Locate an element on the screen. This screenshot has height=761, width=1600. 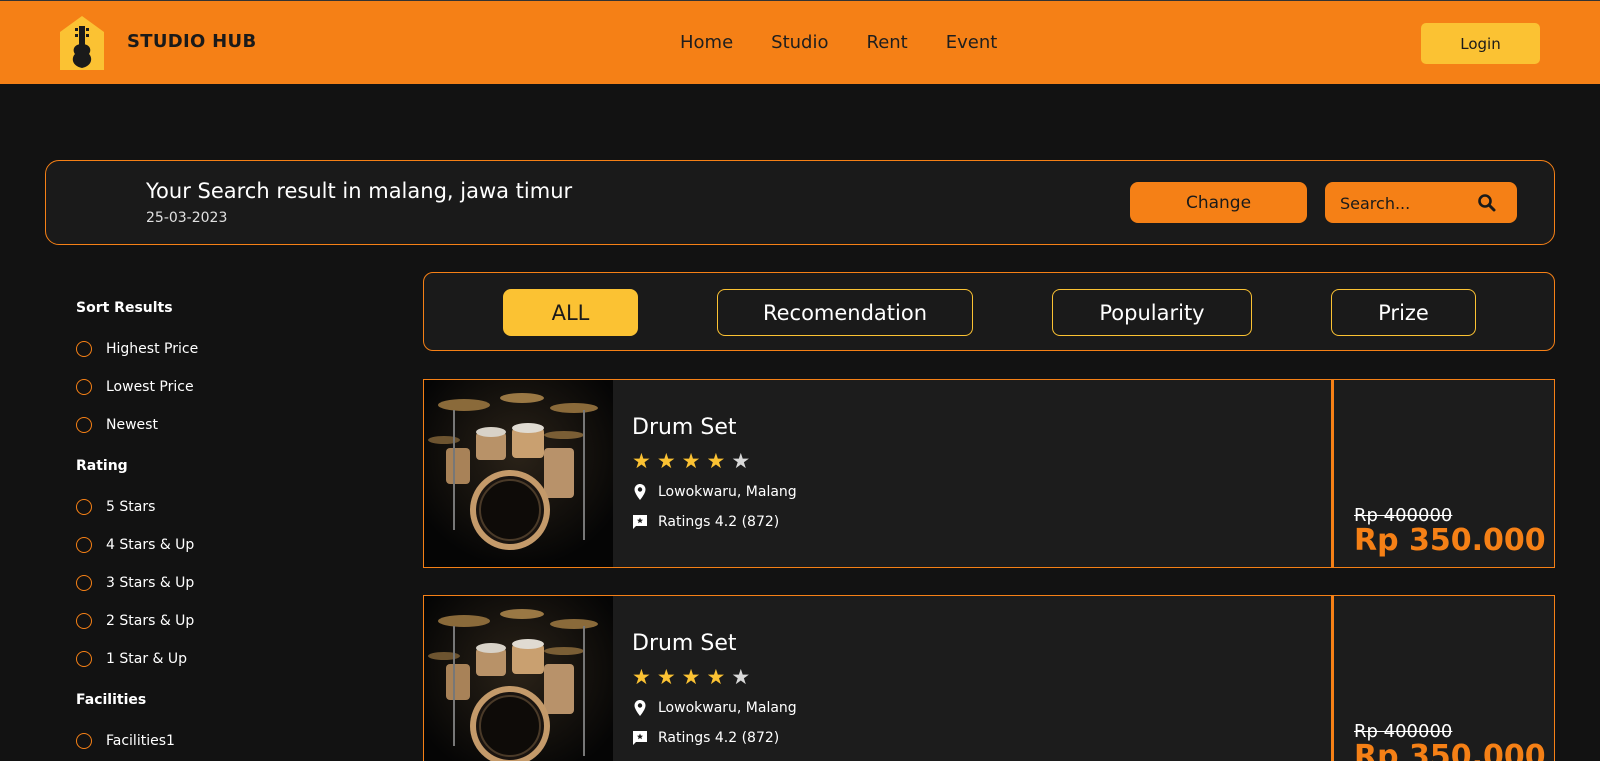
facilities-heading: Facilities is located at coordinates (111, 700).